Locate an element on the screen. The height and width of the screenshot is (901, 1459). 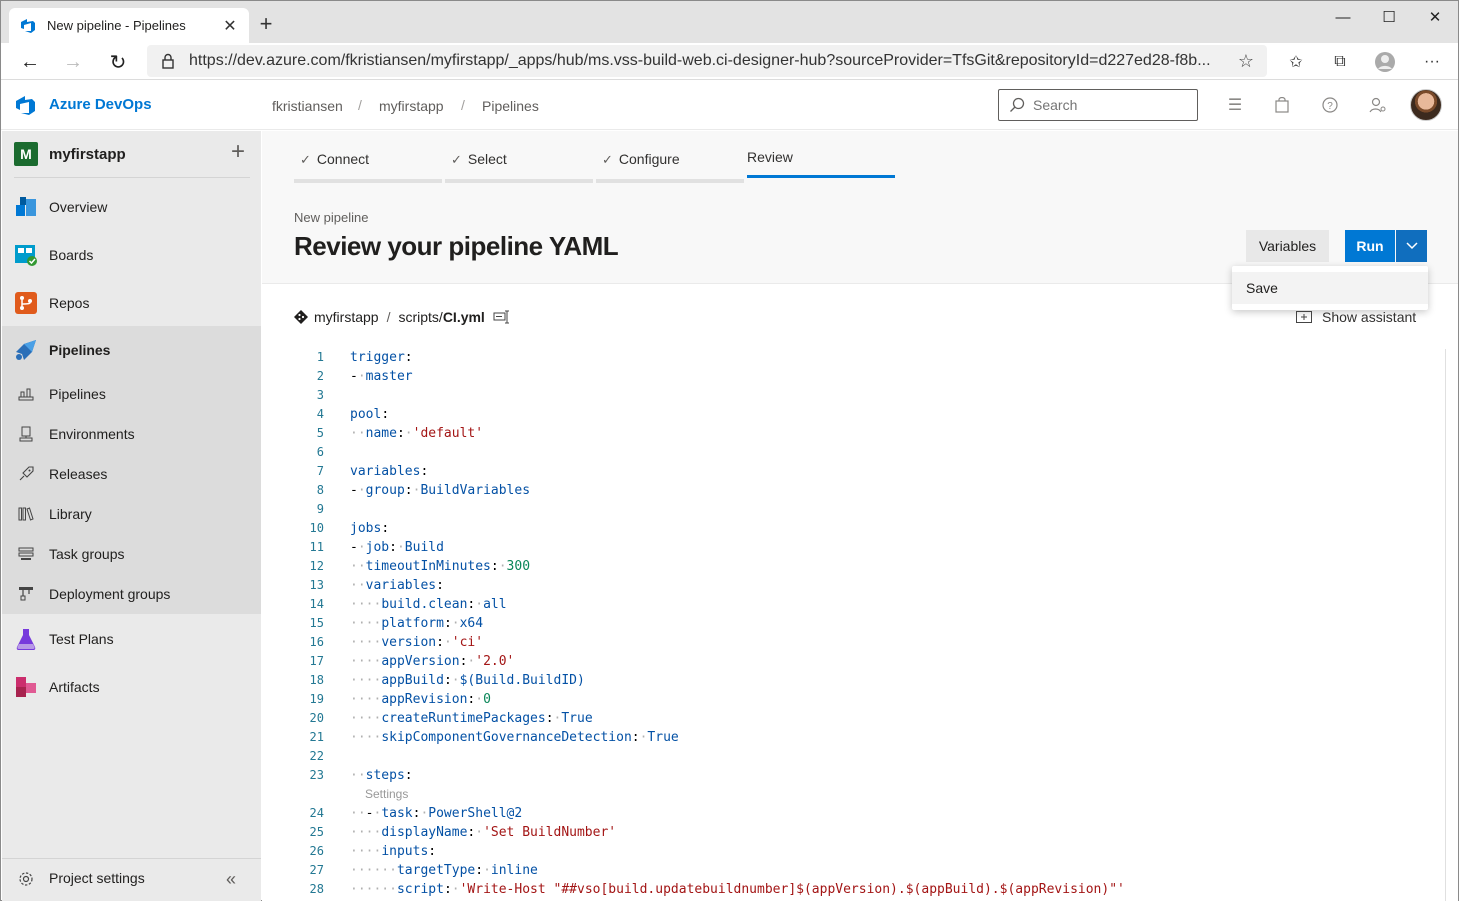
collapse-nav-icon: « is located at coordinates (231, 879).